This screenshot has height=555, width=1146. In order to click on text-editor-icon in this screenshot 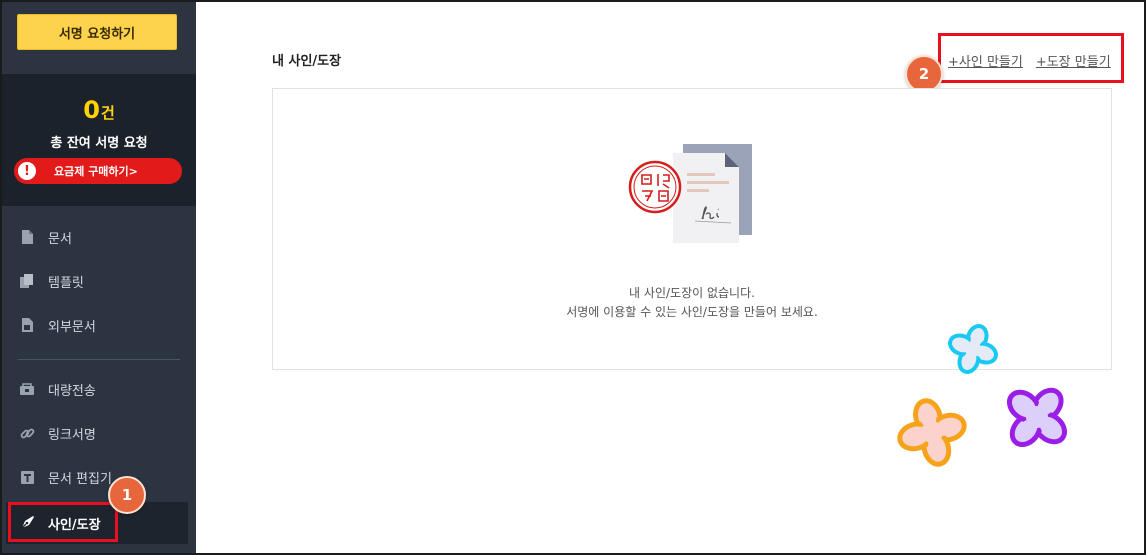, I will do `click(27, 477)`.